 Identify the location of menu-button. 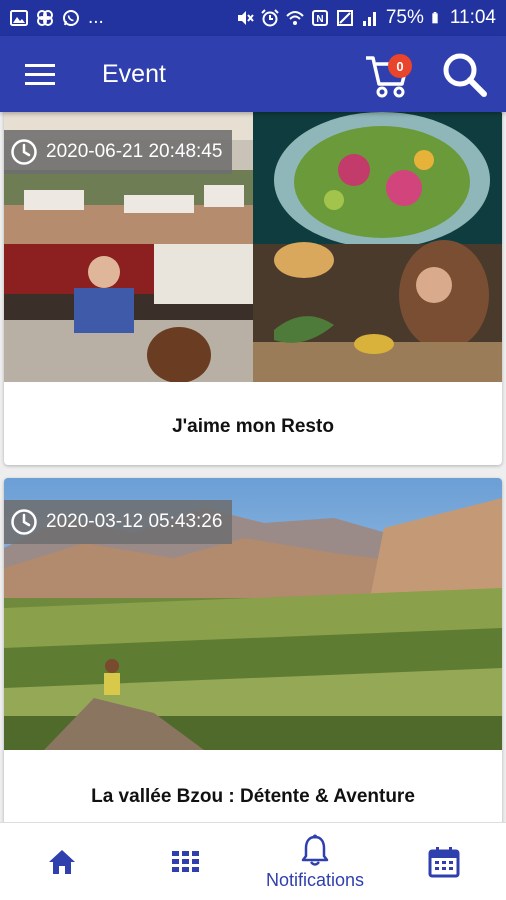
(40, 74).